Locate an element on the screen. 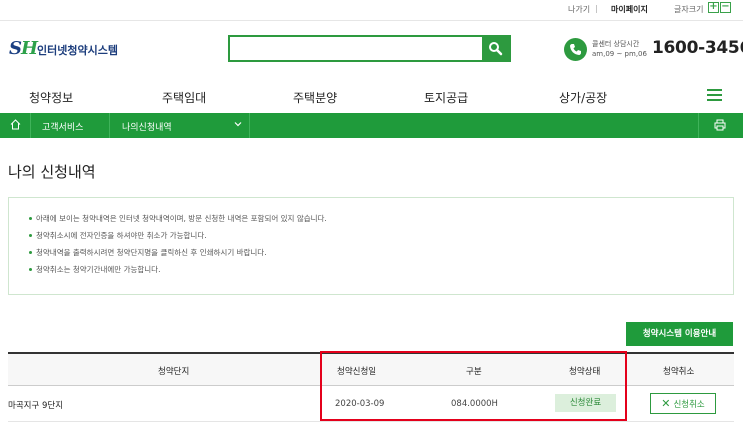  print-icon is located at coordinates (720, 125).